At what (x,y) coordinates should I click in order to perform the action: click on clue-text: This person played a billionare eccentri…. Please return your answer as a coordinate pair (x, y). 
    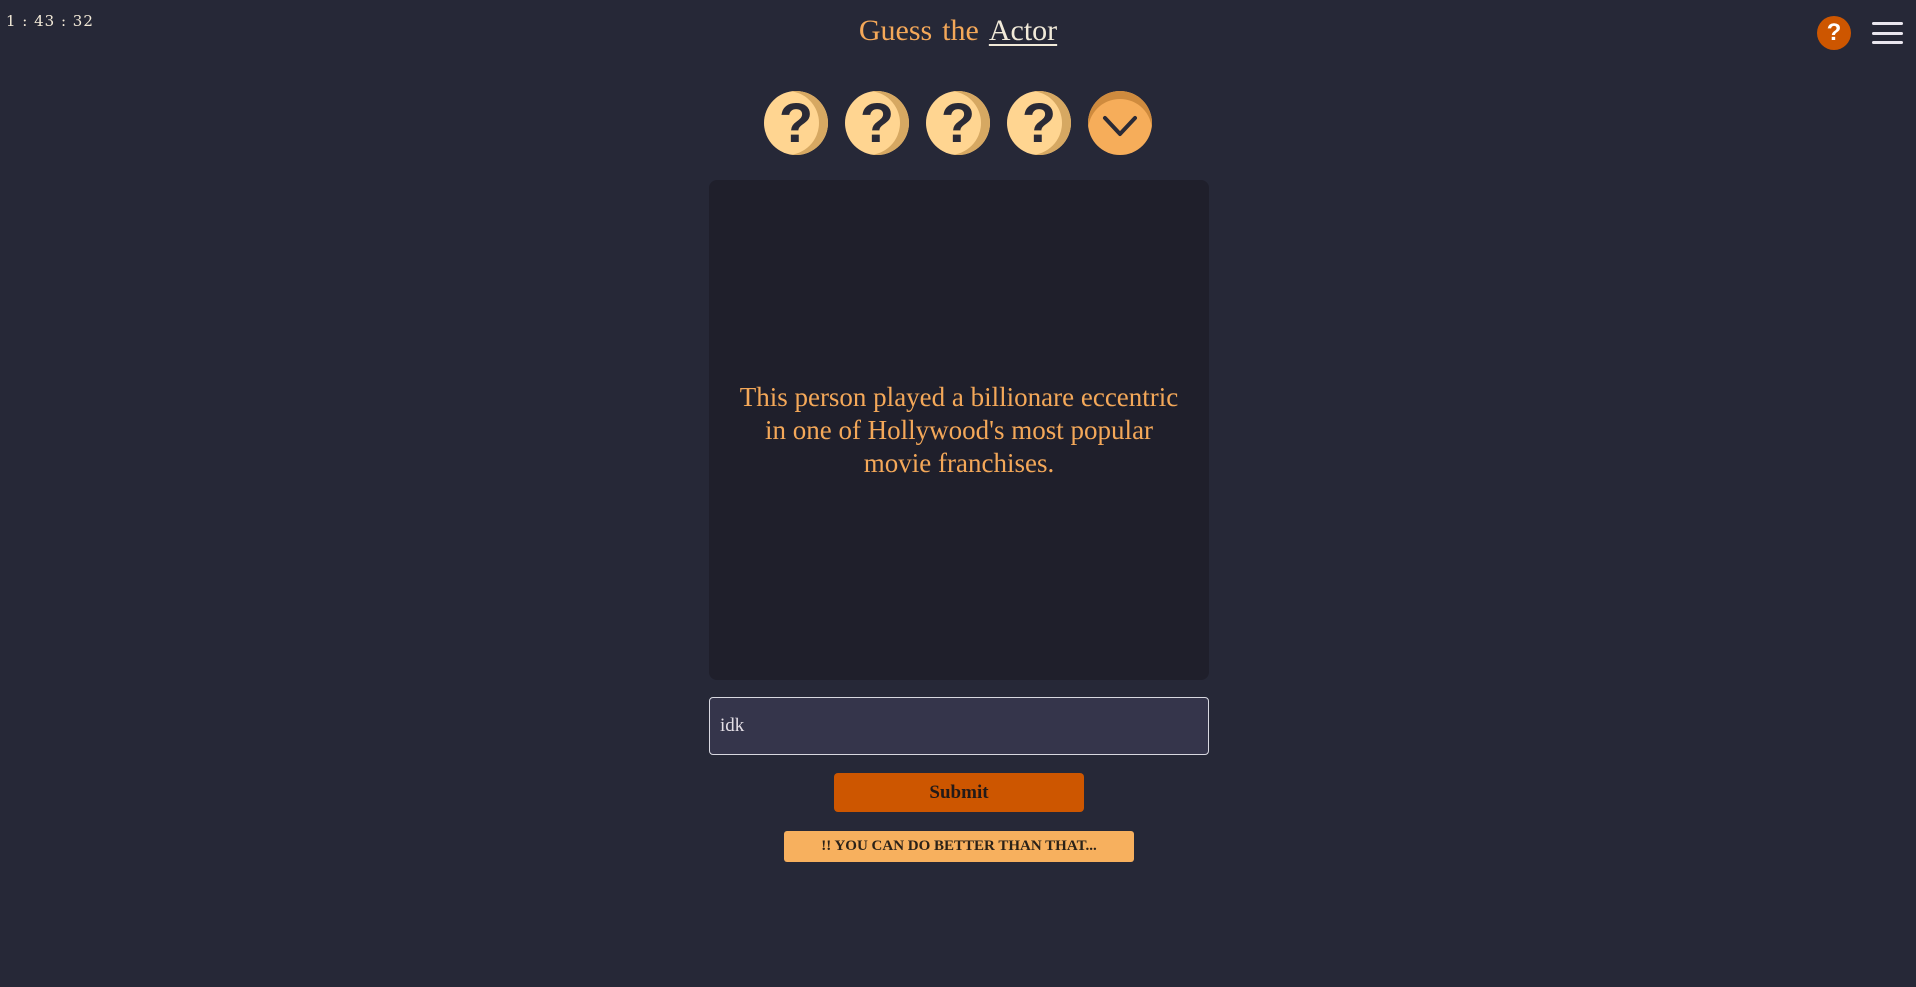
    Looking at the image, I should click on (959, 429).